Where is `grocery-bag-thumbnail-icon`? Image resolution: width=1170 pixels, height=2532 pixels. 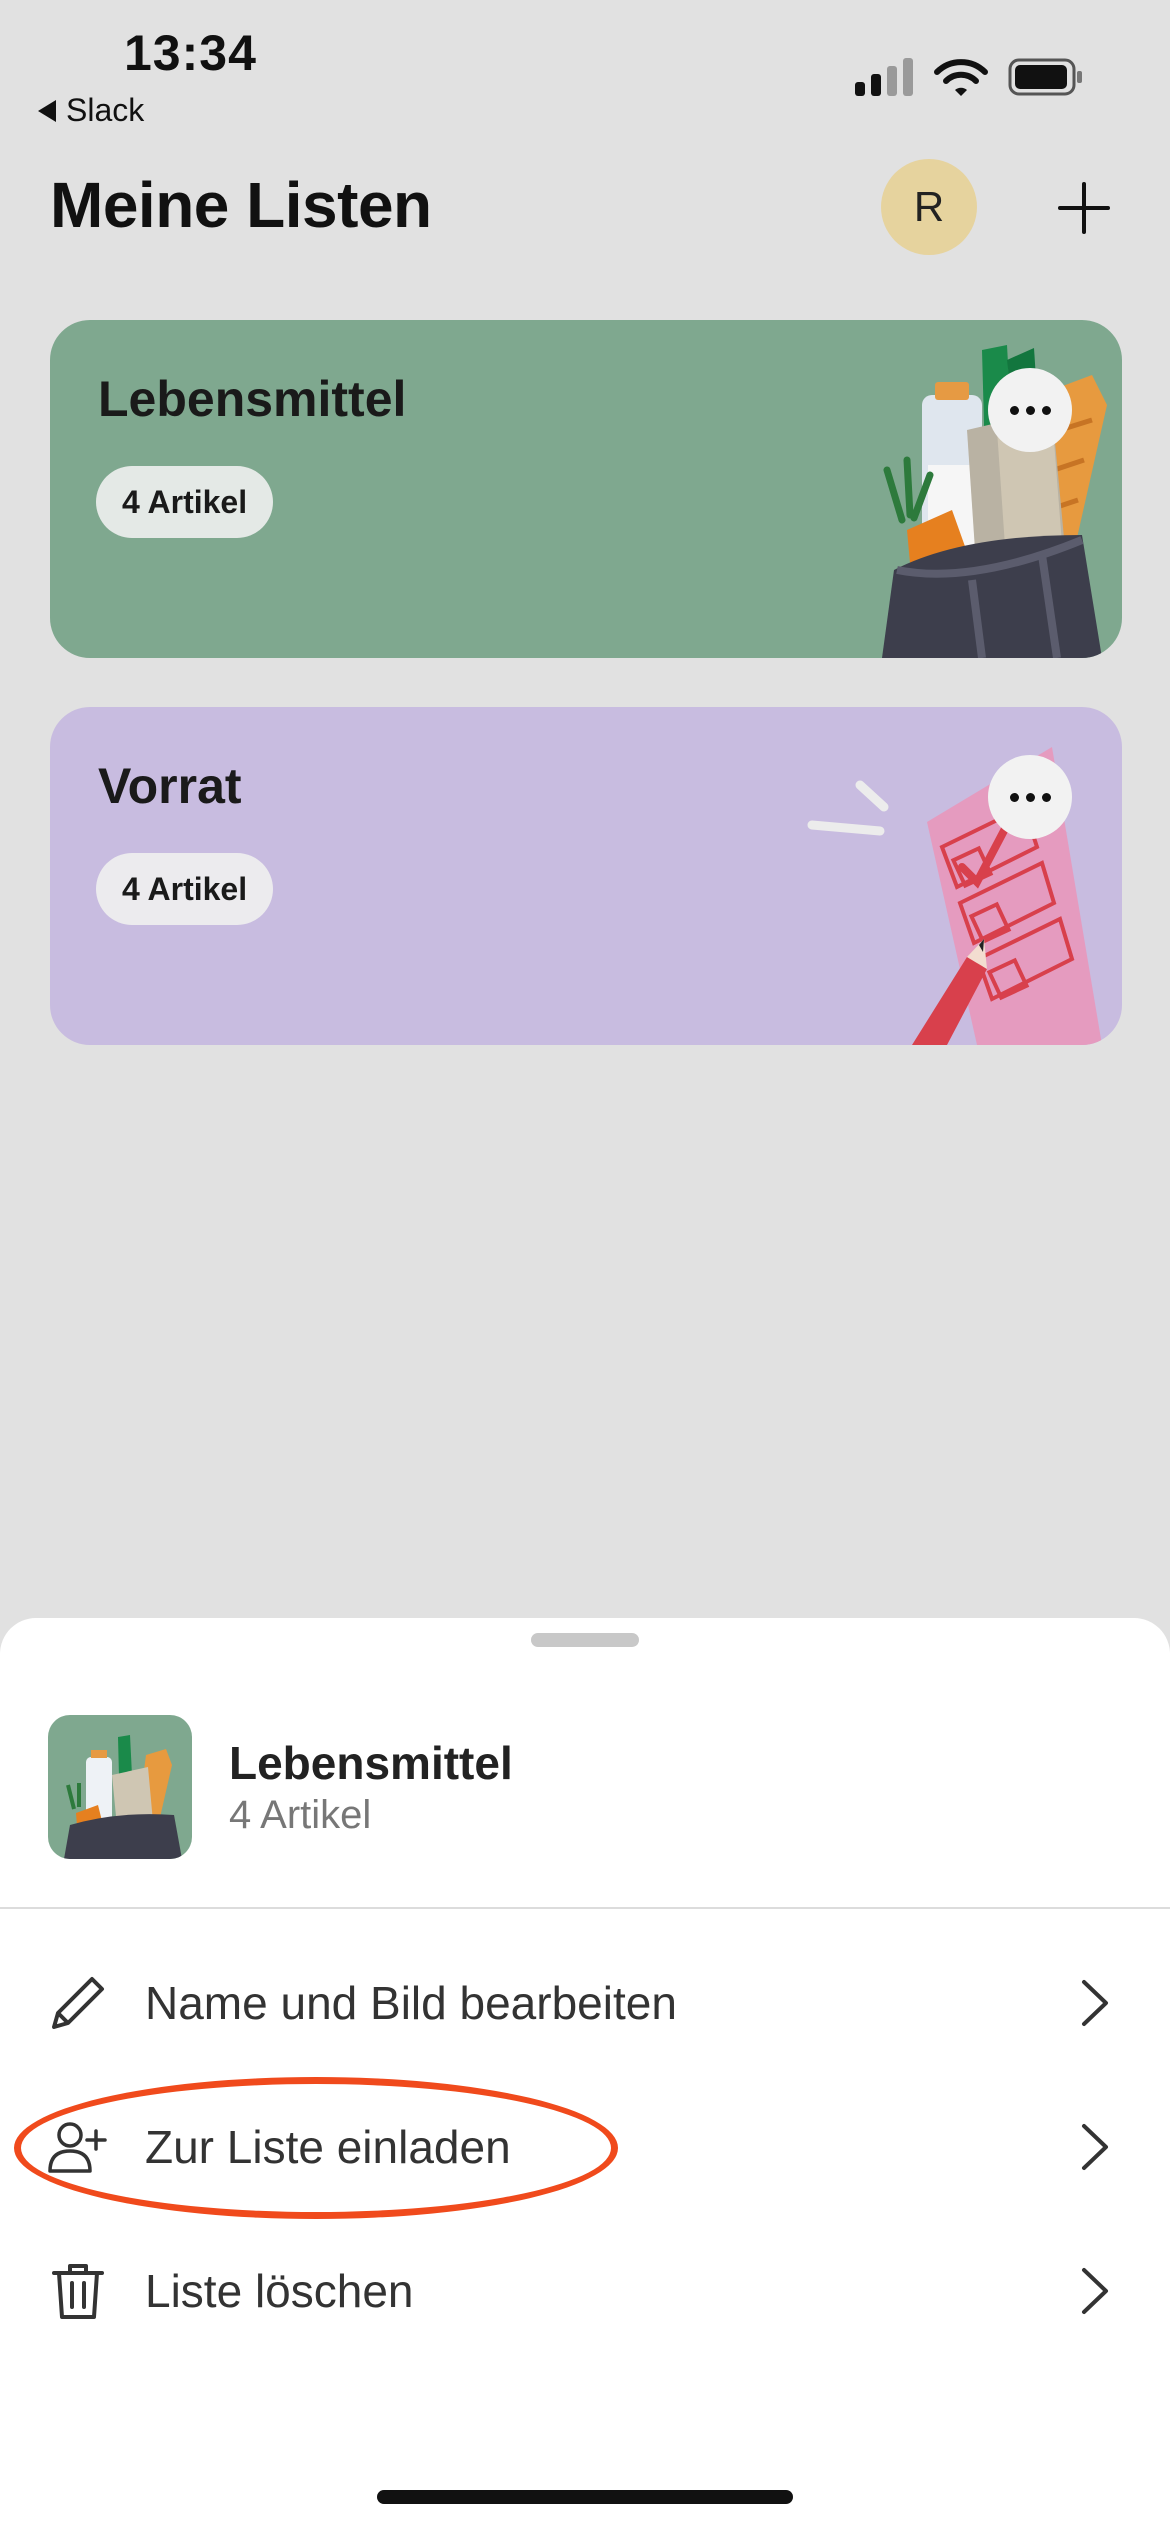 grocery-bag-thumbnail-icon is located at coordinates (123, 1797).